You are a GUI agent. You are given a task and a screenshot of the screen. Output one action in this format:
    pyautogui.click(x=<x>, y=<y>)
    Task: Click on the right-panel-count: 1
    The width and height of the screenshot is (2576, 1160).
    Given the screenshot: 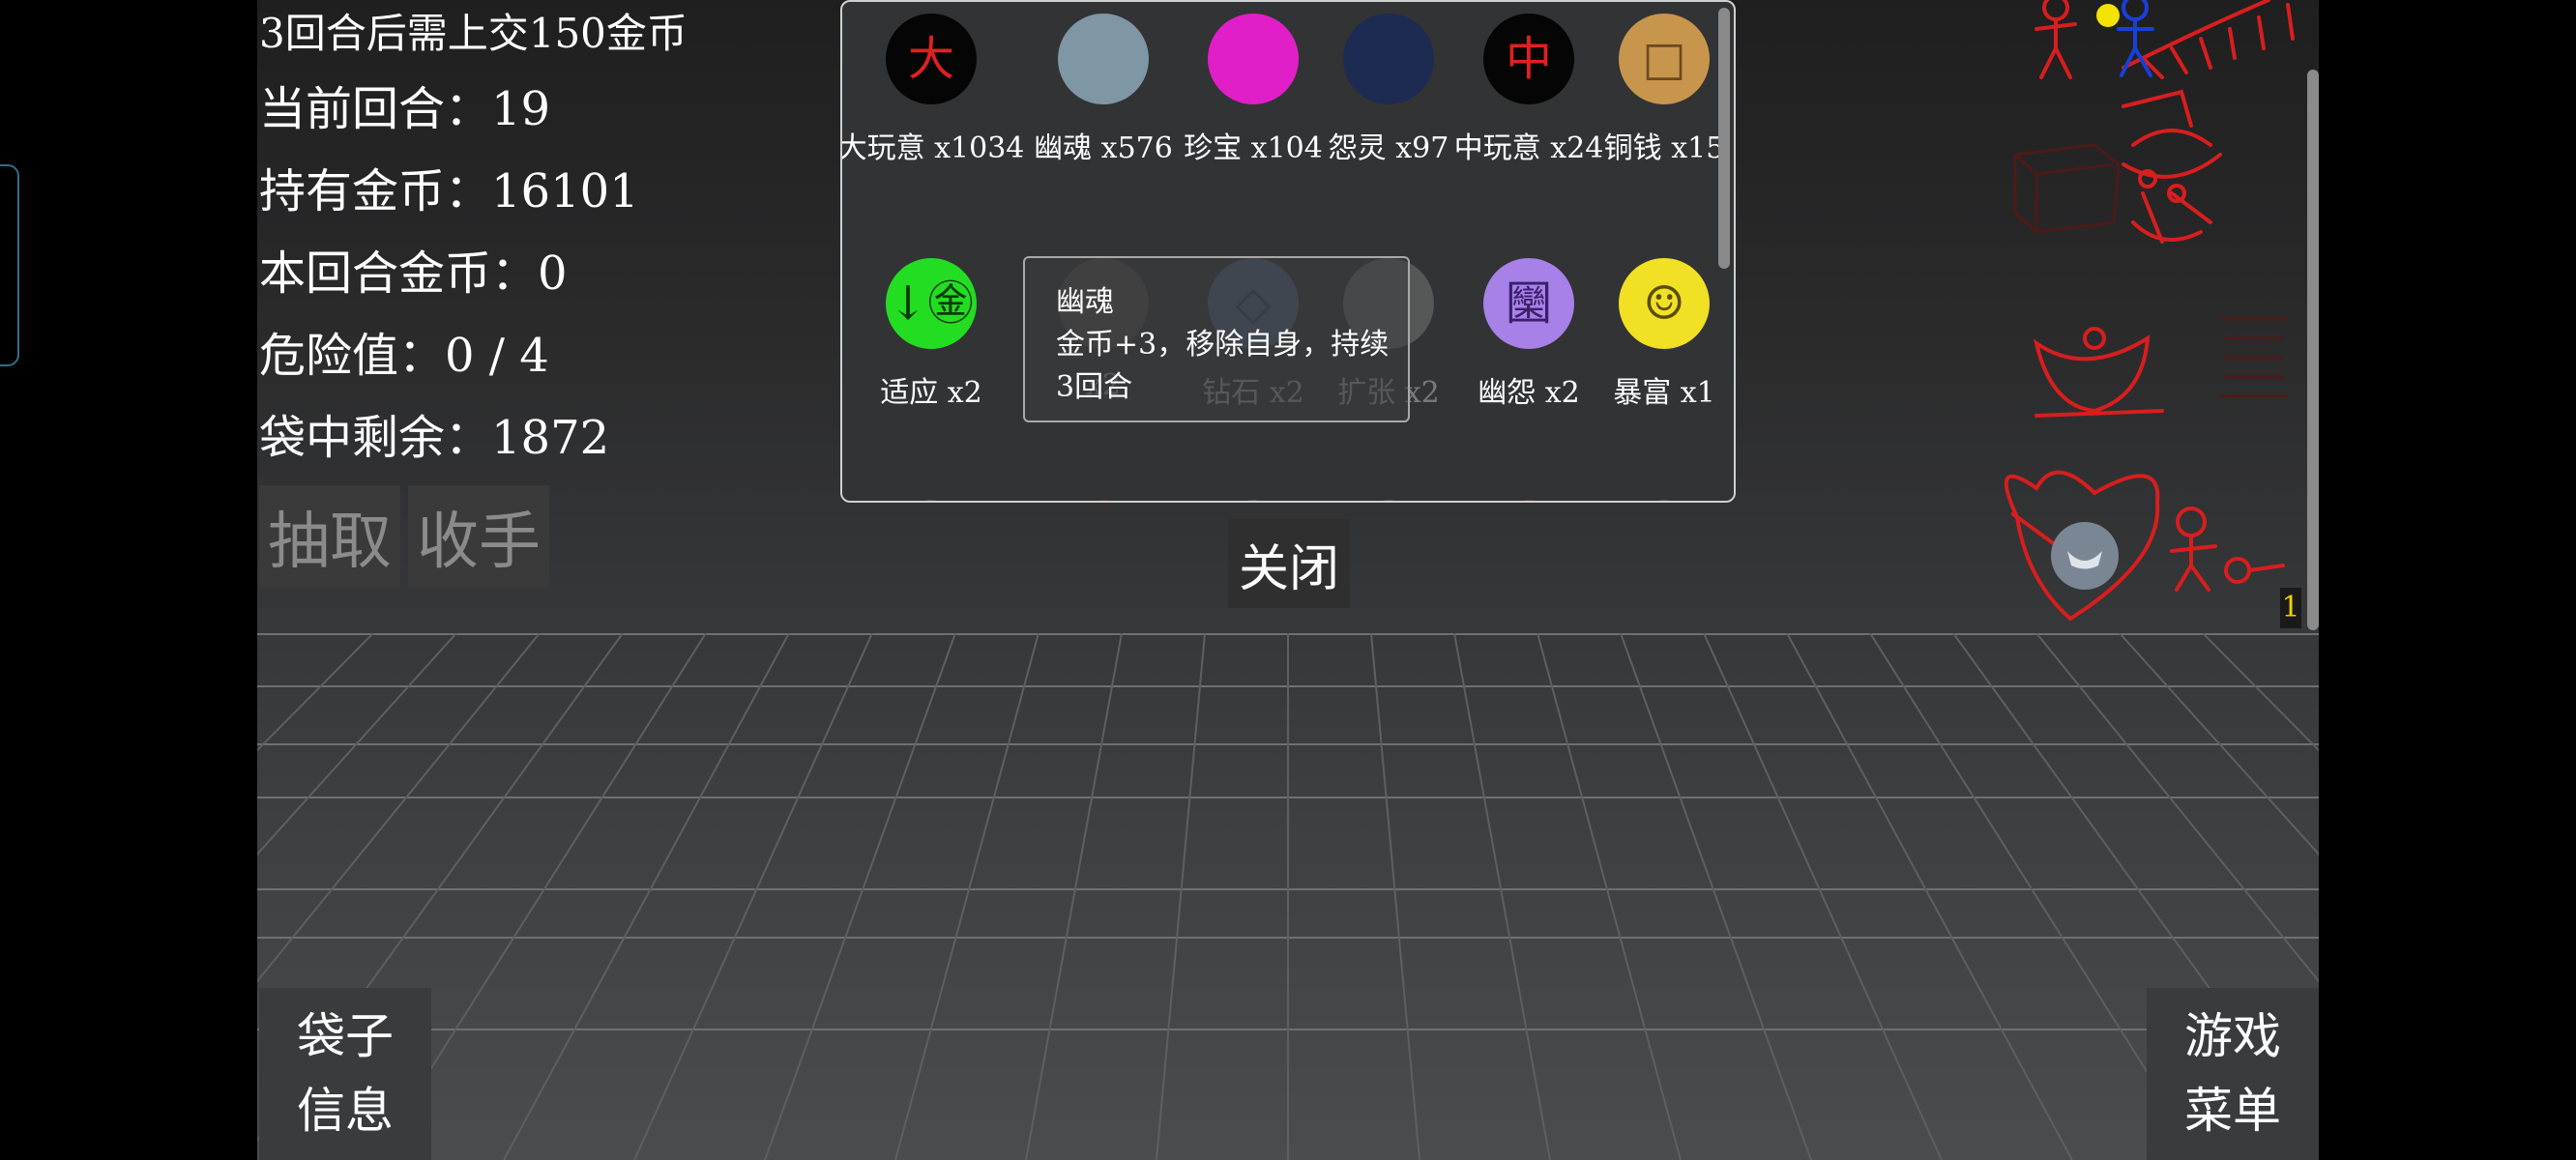 What is the action you would take?
    pyautogui.click(x=2290, y=608)
    